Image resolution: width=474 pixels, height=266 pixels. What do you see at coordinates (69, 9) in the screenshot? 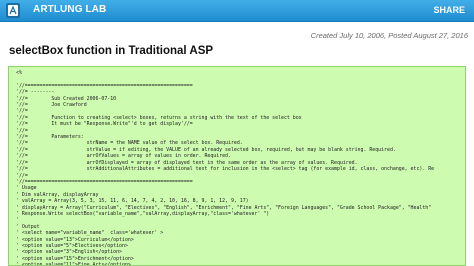
I see `site-brand-link: ARTLUNG LAB` at bounding box center [69, 9].